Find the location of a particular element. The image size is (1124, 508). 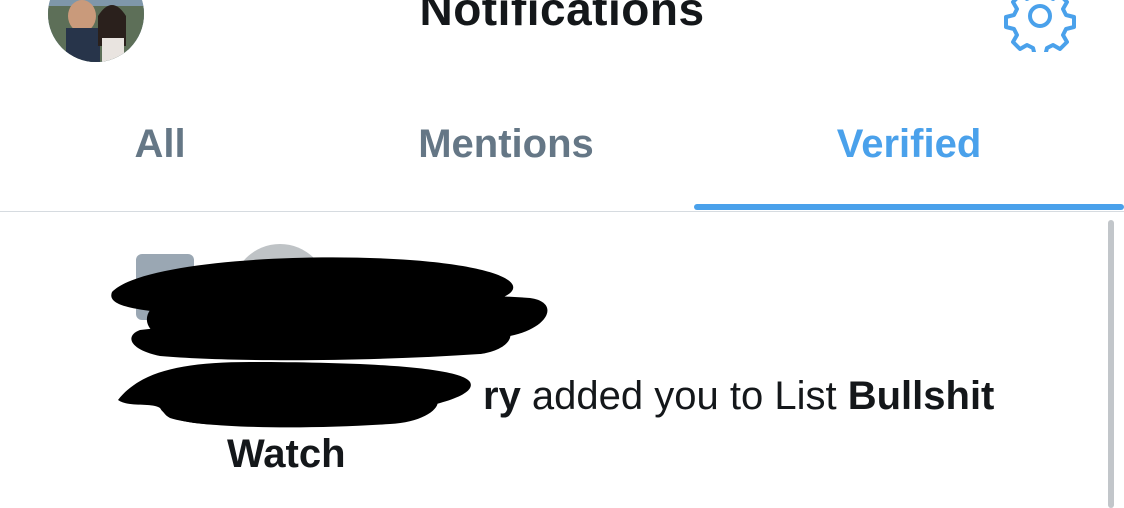

gear-icon is located at coordinates (1040, 29).